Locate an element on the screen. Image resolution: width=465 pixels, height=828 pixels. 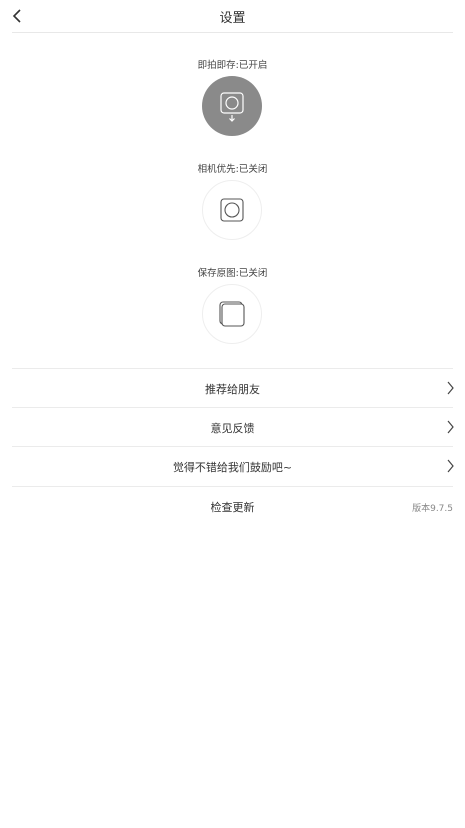
header-bar: 设置 is located at coordinates (232, 16).